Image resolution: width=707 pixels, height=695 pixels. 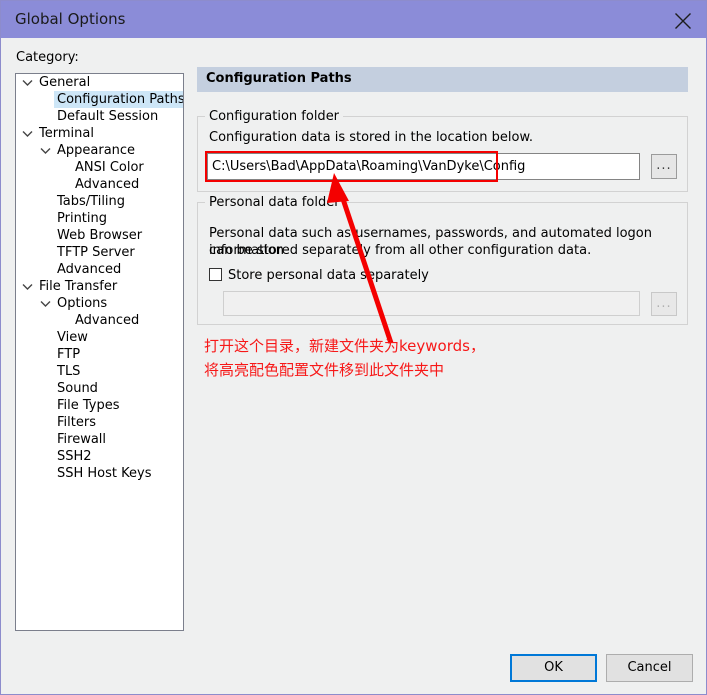 I want to click on close-icon, so click(x=683, y=19).